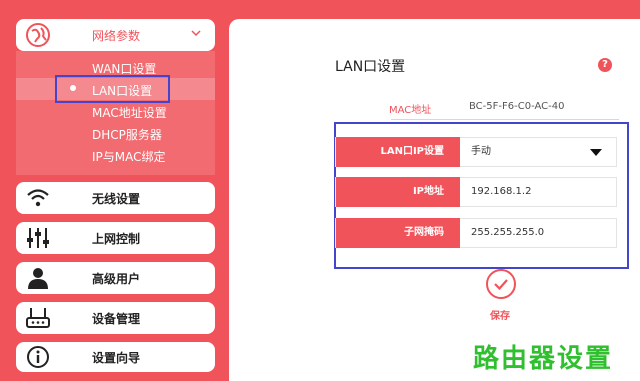 The width and height of the screenshot is (640, 381). I want to click on menu-network-label: 网络参数, so click(116, 35).